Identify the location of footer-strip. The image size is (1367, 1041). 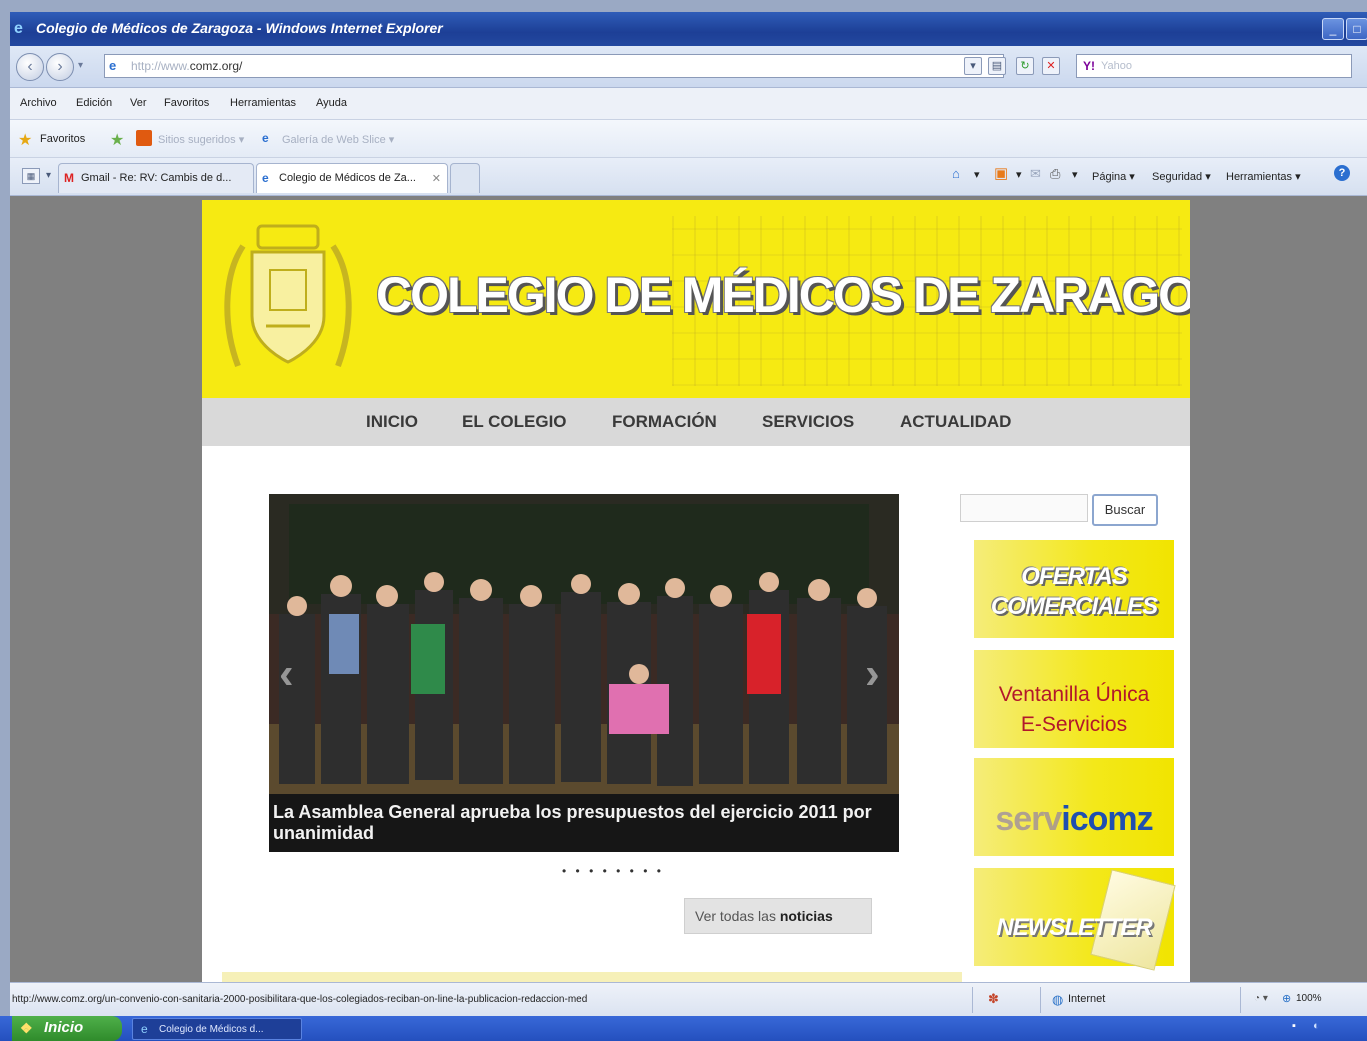
(592, 977).